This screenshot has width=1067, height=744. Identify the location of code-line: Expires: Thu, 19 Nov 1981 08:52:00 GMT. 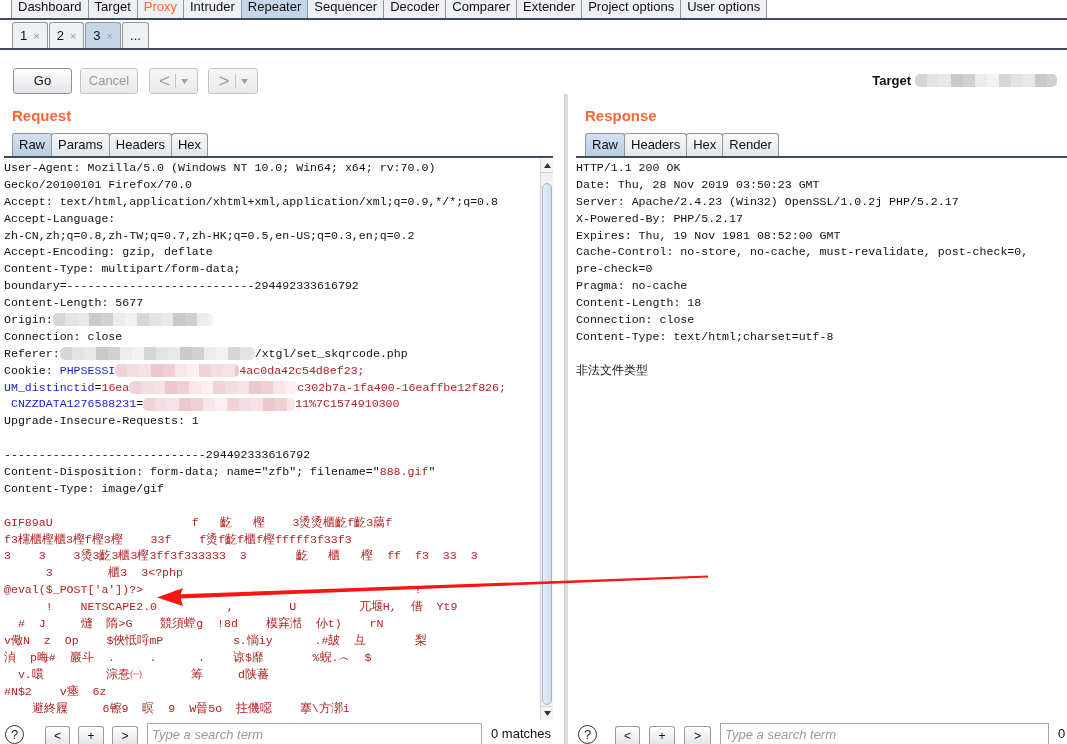
(708, 235).